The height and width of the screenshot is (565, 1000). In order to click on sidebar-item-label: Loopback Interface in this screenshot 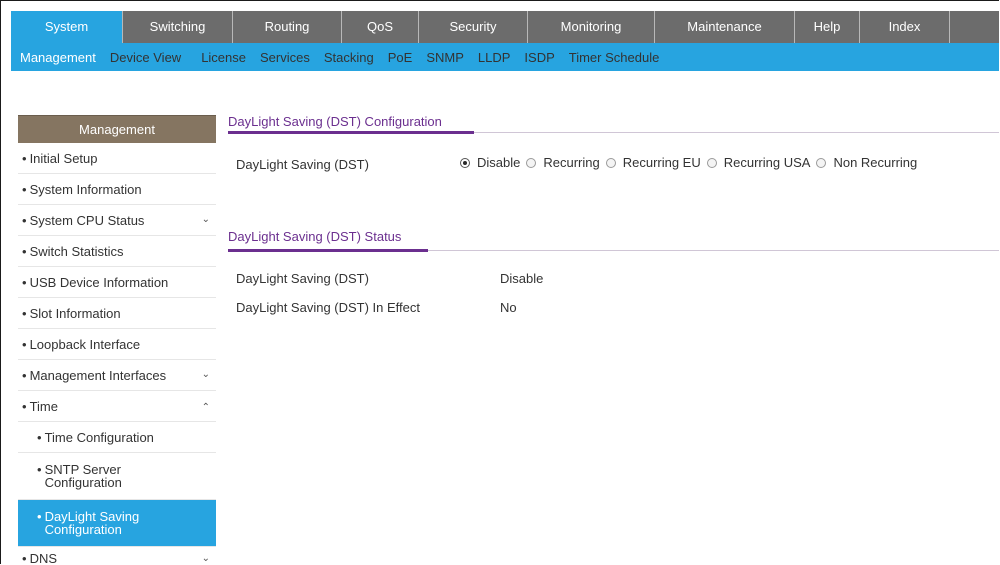, I will do `click(85, 344)`.